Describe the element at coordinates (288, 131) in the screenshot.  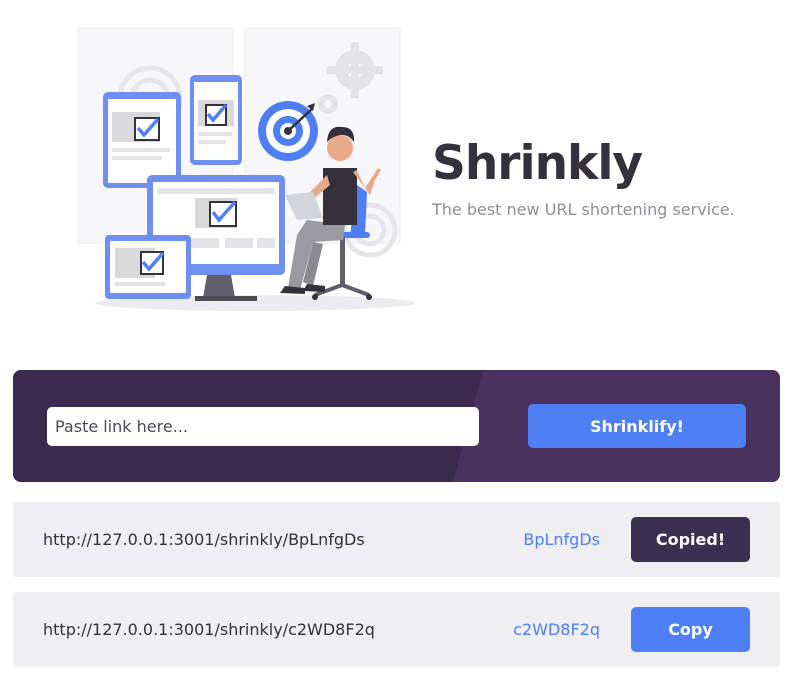
I see `target-icon` at that location.